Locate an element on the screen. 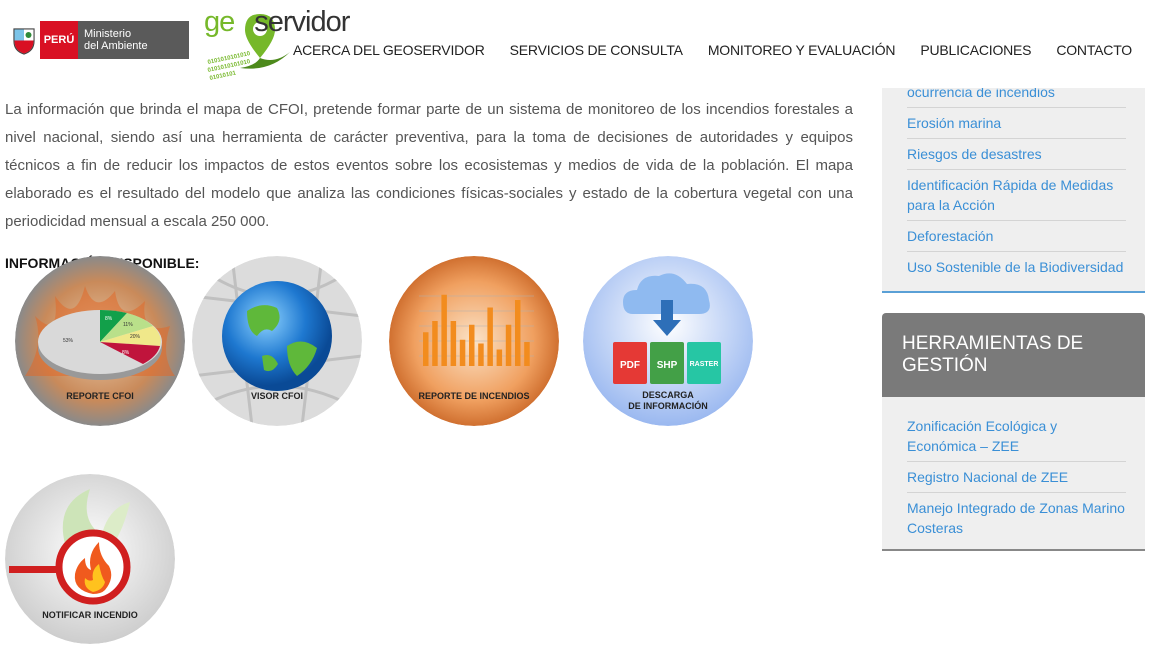 The image size is (1150, 647). descarga-label: DESCARGA DE INFORMACIÓN is located at coordinates (668, 401).